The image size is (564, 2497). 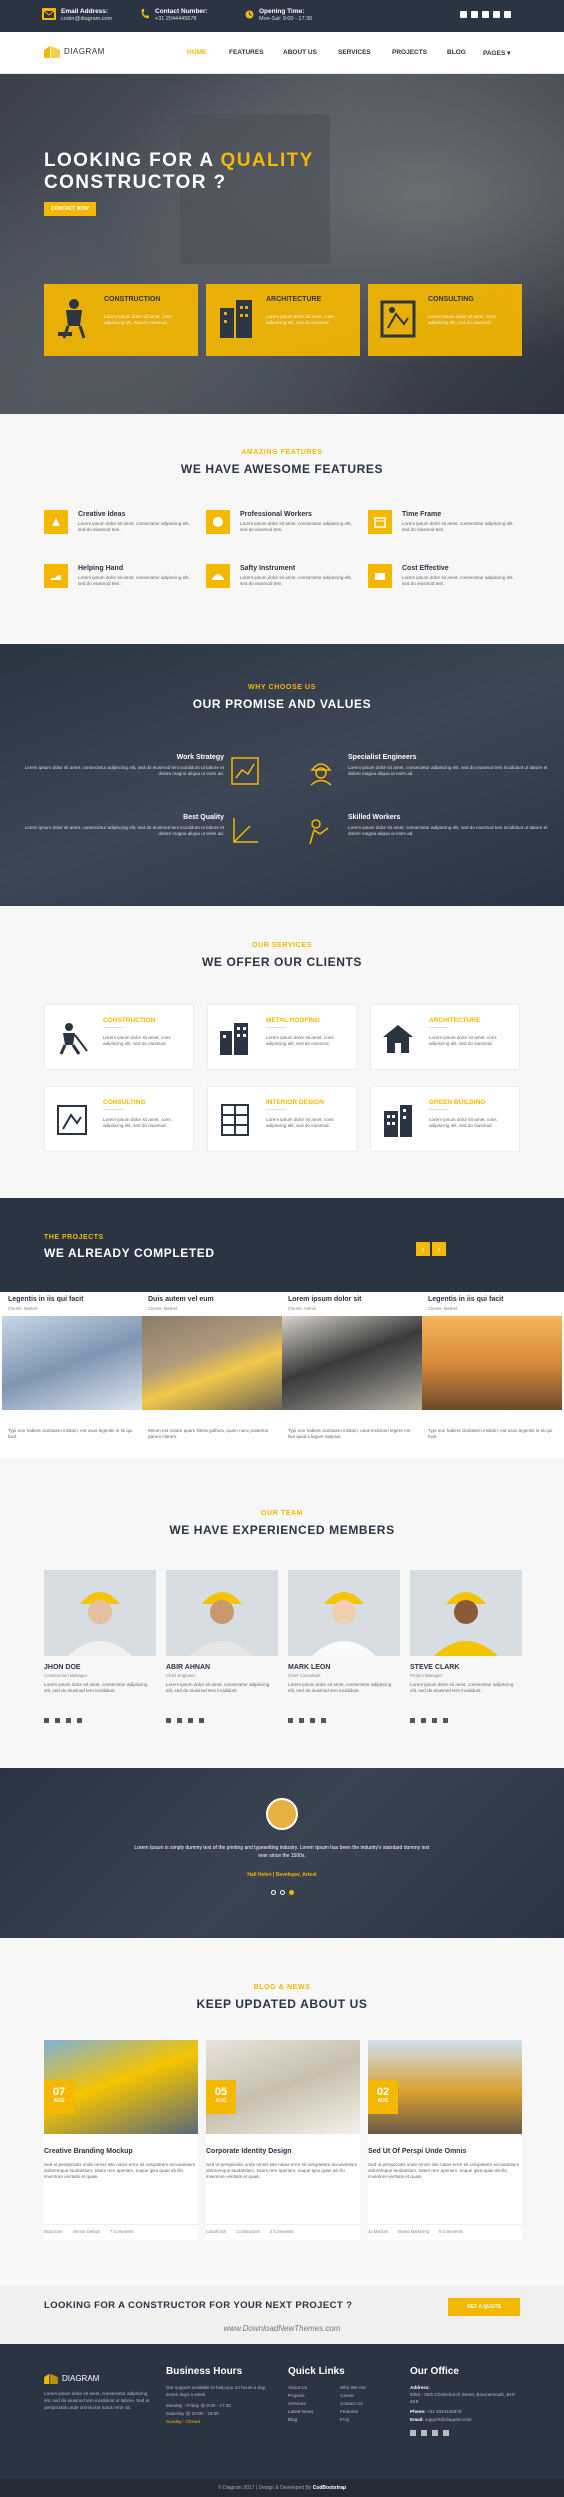 I want to click on post-comments: 7 Comments, so click(x=122, y=2231).